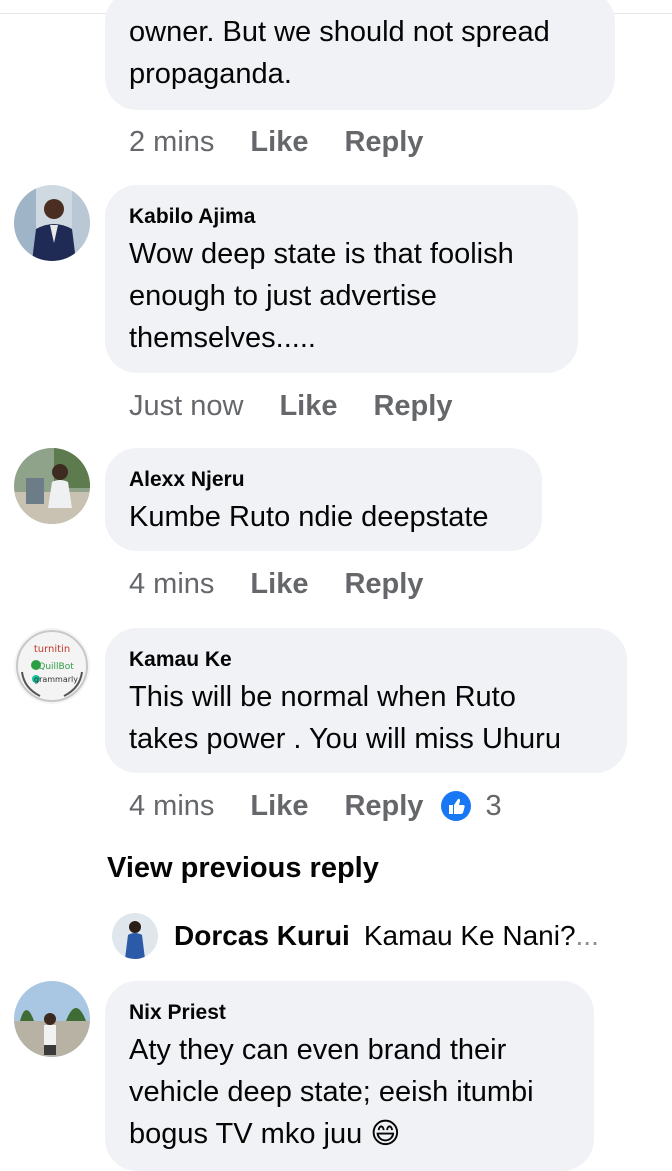 The image size is (672, 1171). I want to click on comment-text-line: Wow deep state is that foolish, so click(321, 254).